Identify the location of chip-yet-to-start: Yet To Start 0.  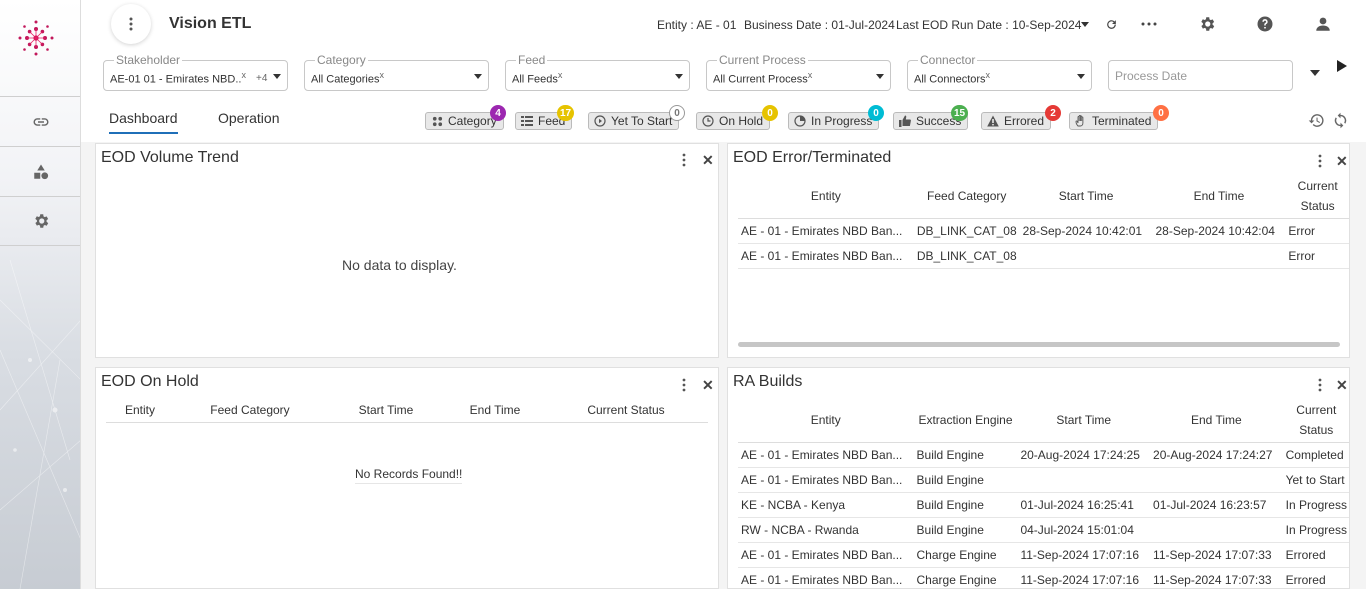
(636, 117).